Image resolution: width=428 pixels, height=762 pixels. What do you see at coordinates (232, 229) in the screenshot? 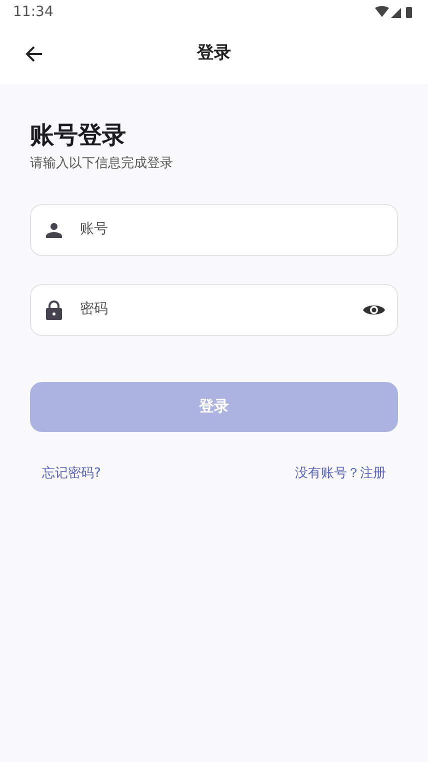
I see `account-input: 账号` at bounding box center [232, 229].